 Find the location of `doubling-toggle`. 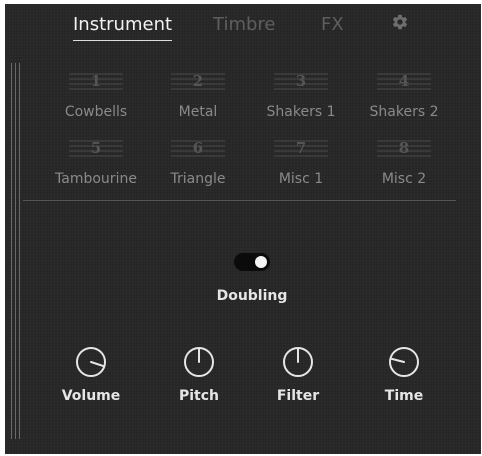

doubling-toggle is located at coordinates (252, 262).